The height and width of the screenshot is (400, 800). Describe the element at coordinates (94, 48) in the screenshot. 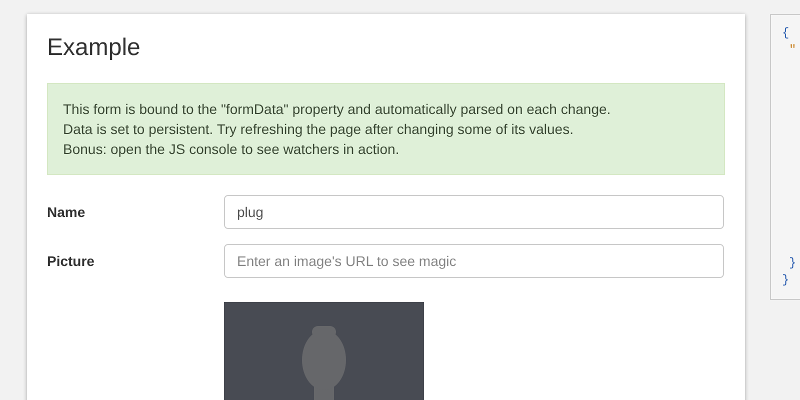

I see `card-title: Example` at that location.